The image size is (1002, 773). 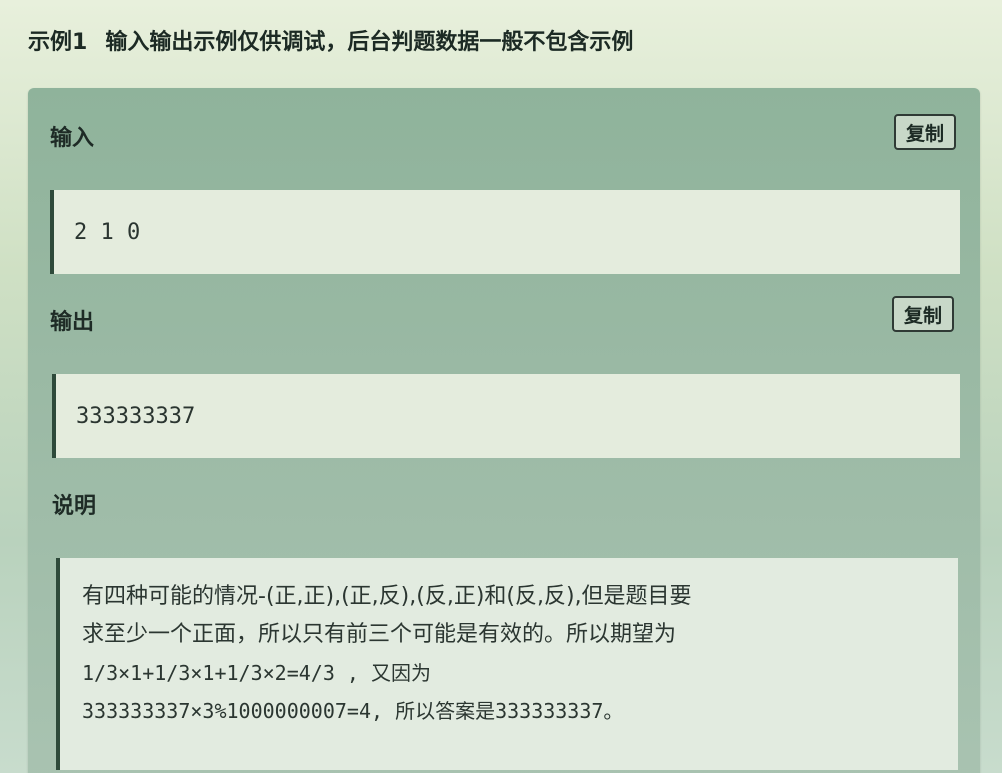 What do you see at coordinates (925, 132) in the screenshot?
I see `copy-input-button: 复制` at bounding box center [925, 132].